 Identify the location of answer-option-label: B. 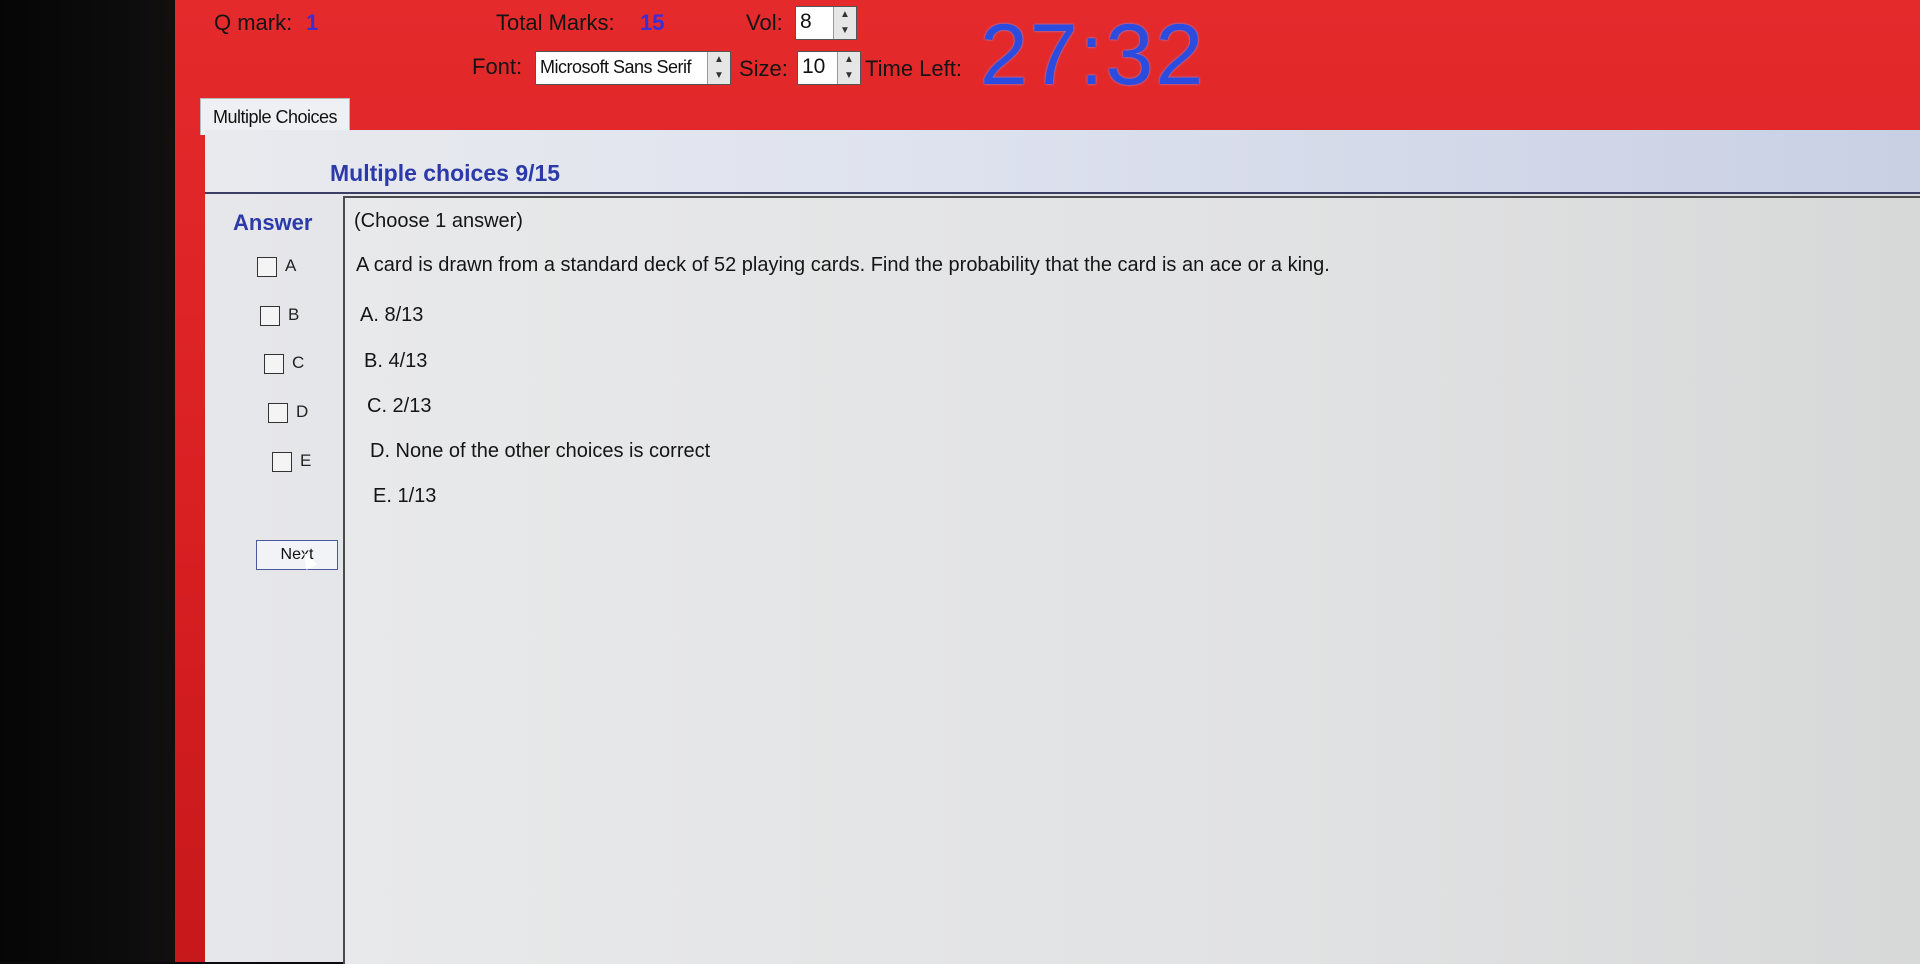
(294, 314).